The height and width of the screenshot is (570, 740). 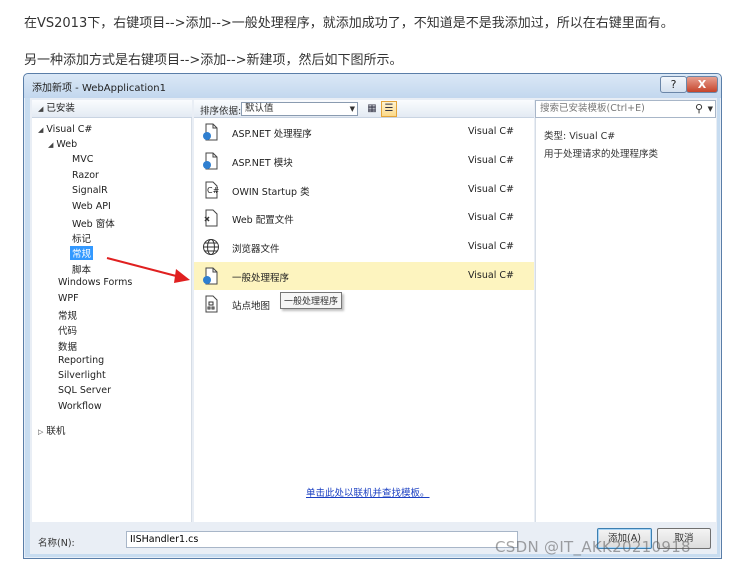 I want to click on search-input: 搜索已安装模板(Ctrl+E) ⚲ ▼, so click(x=625, y=109).